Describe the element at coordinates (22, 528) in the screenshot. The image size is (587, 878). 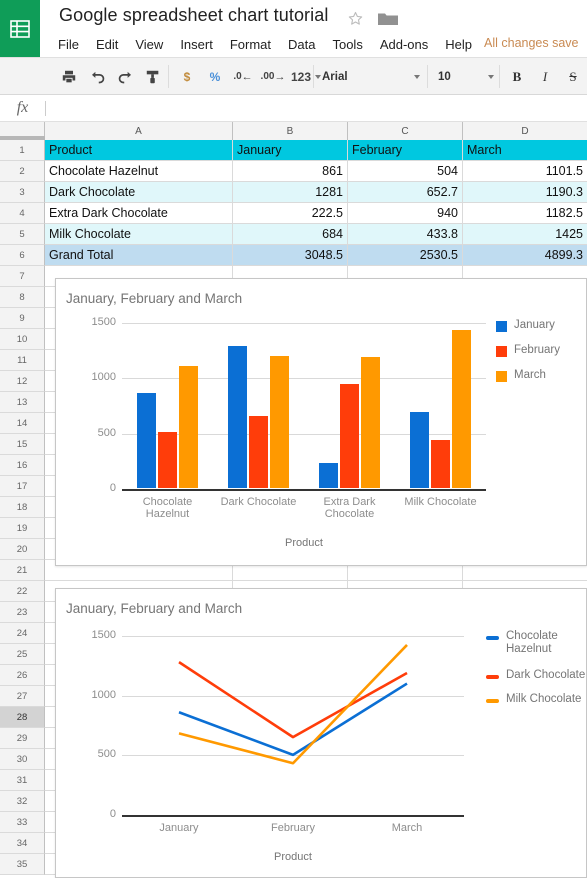
I see `row-header-19: 19` at that location.